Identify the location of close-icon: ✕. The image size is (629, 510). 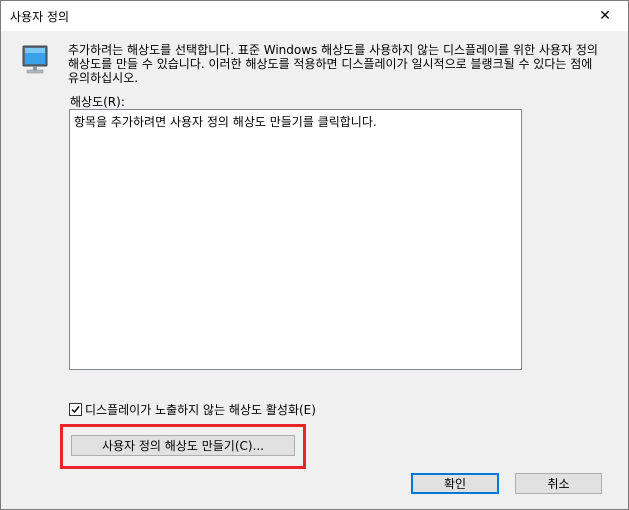
(605, 16).